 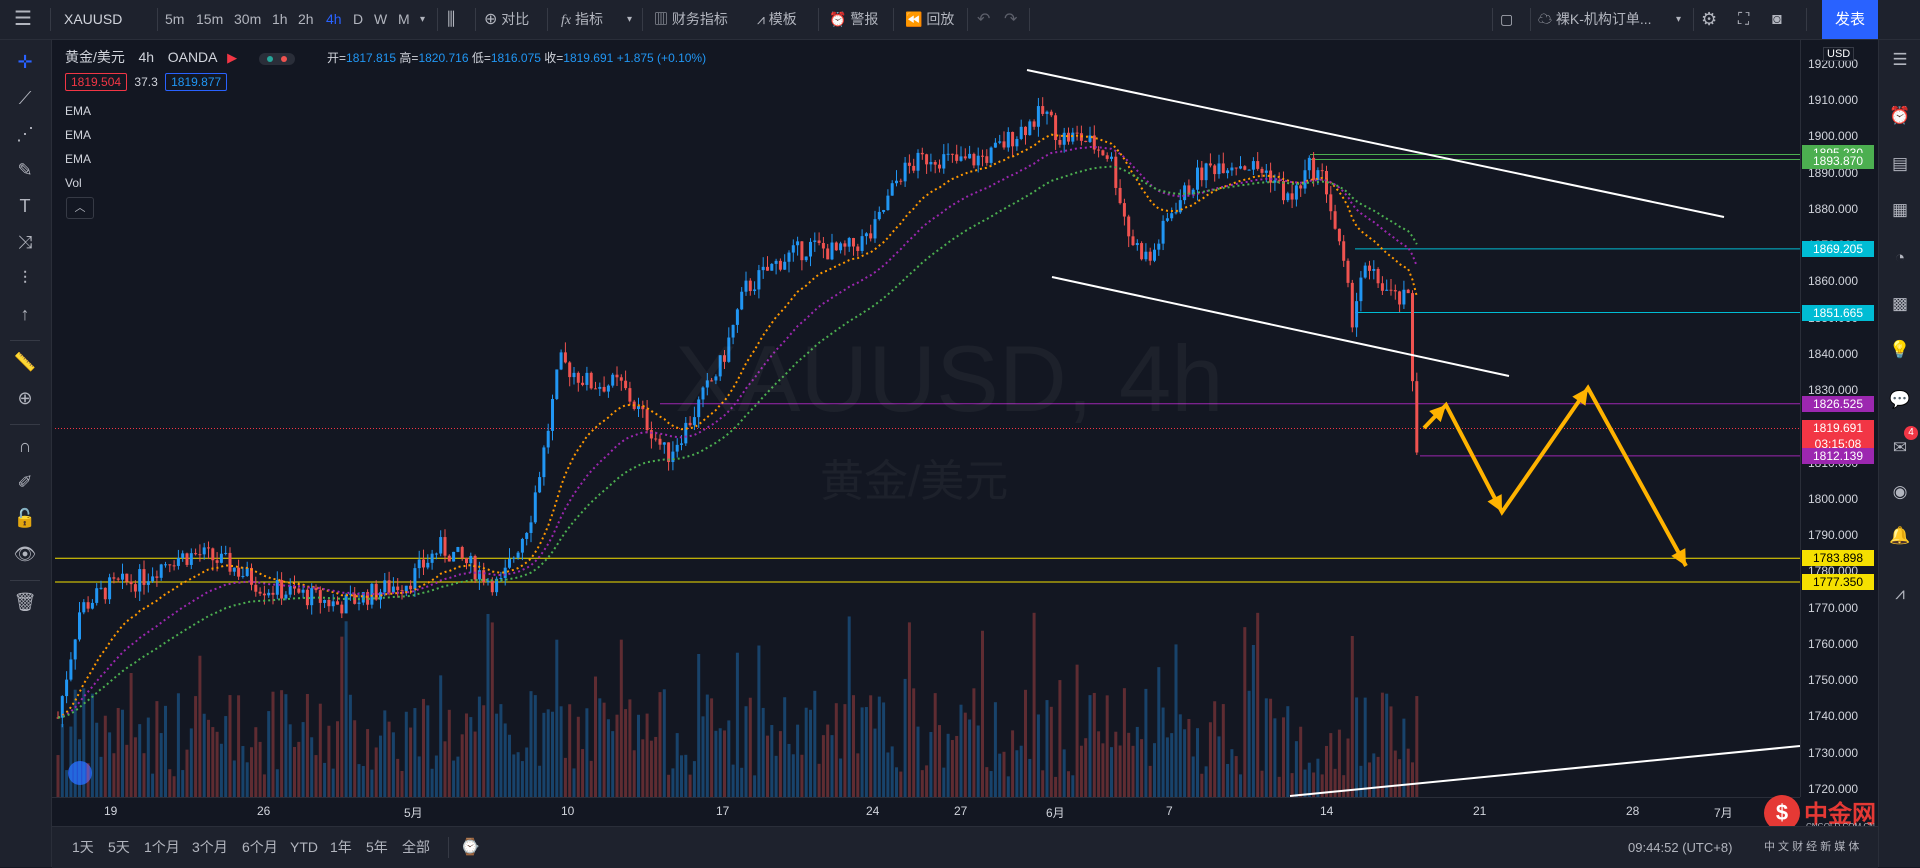 I want to click on range-1m: 1个月, so click(x=162, y=847).